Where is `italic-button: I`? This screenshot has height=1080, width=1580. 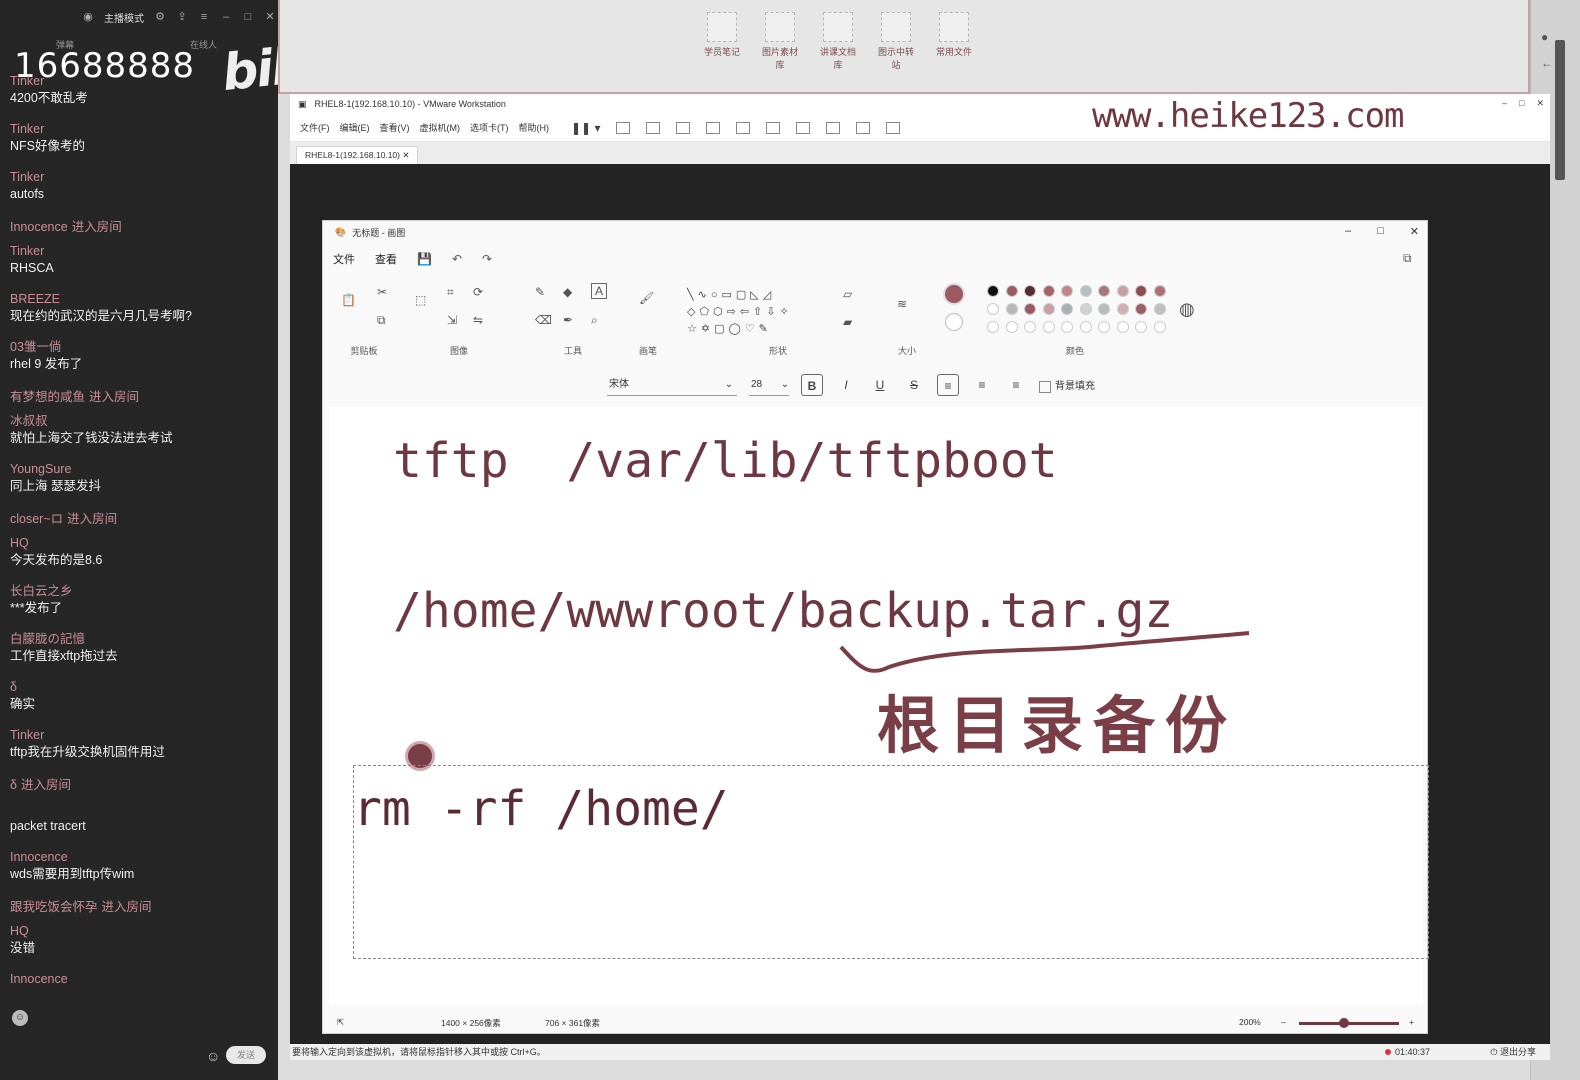
italic-button: I is located at coordinates (846, 385).